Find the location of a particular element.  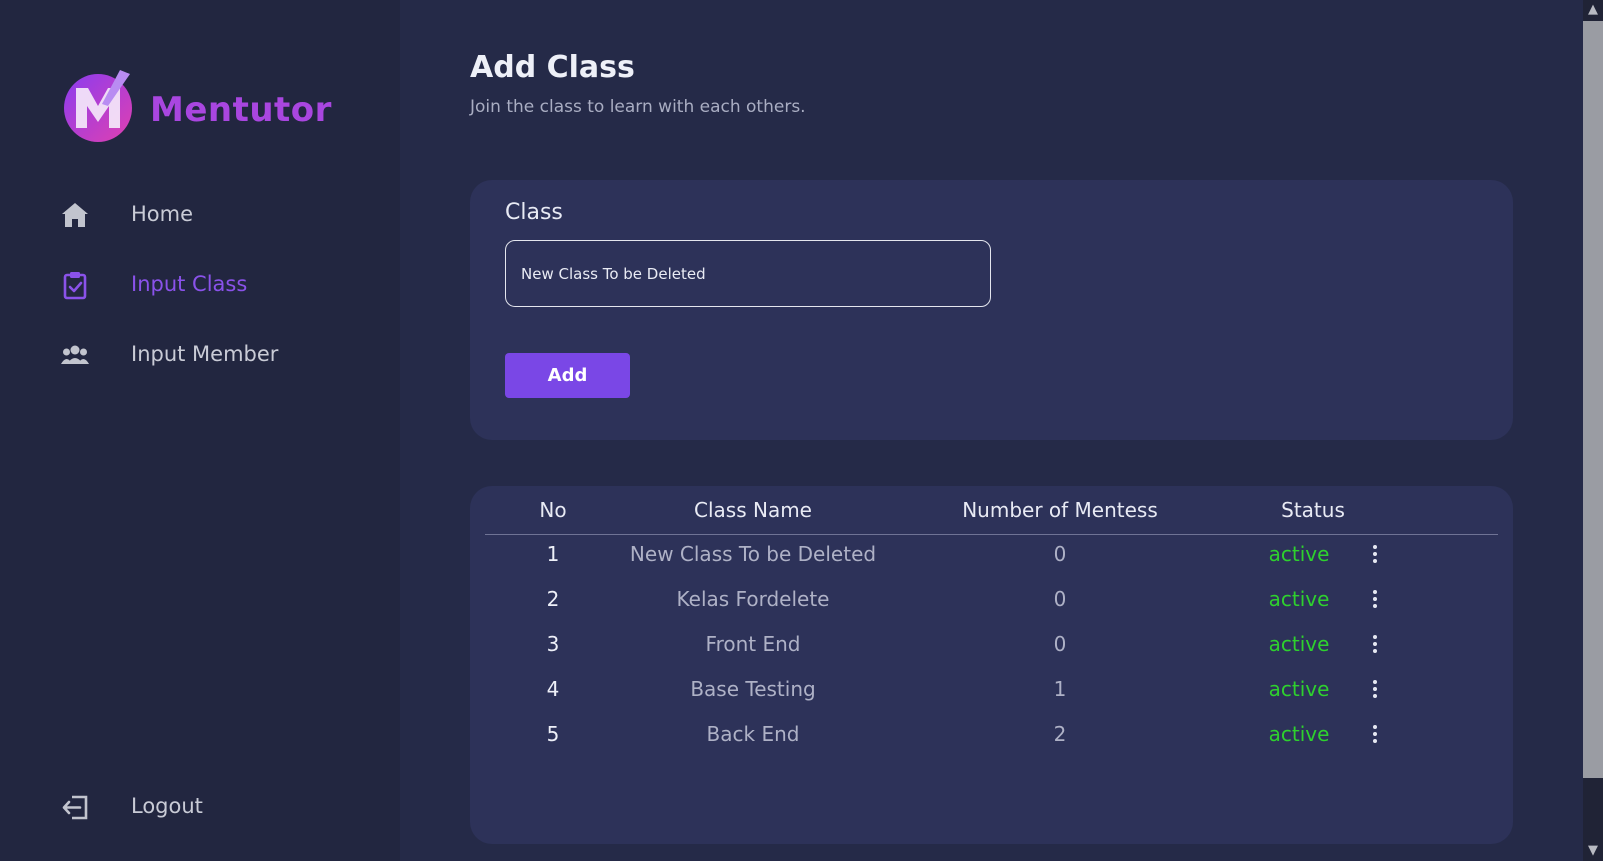

scroll-up-arrow-icon: ▲ is located at coordinates (1593, 10).